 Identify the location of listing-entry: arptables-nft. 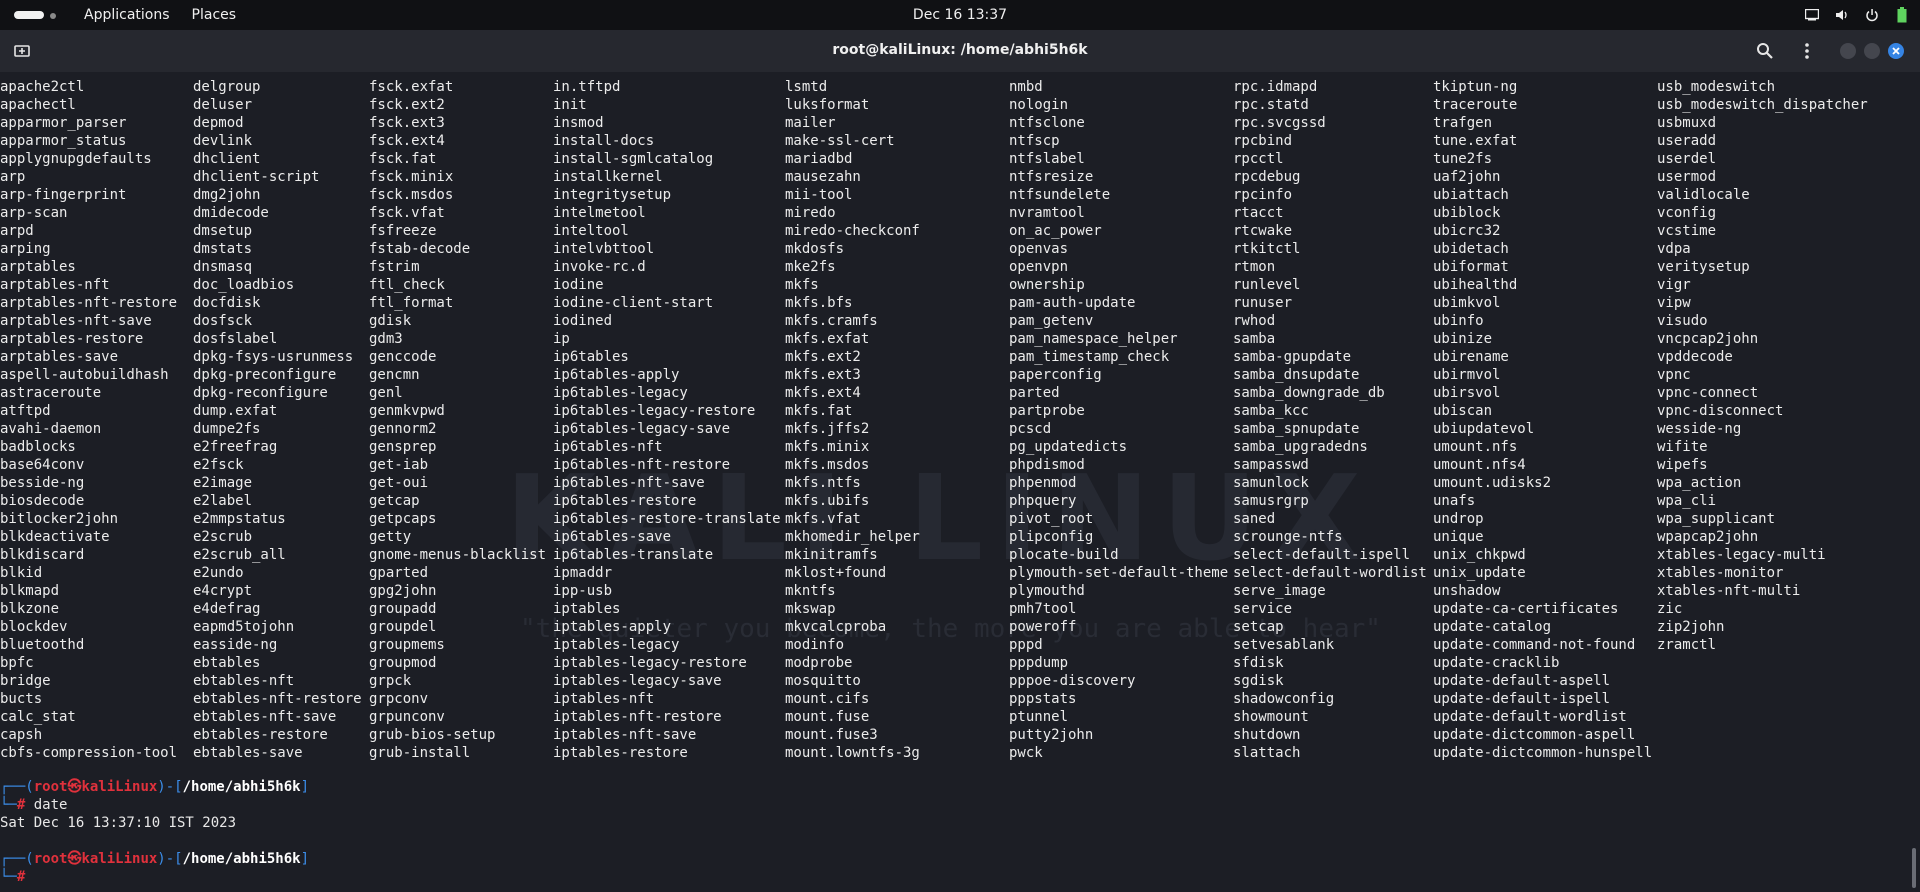
(55, 285).